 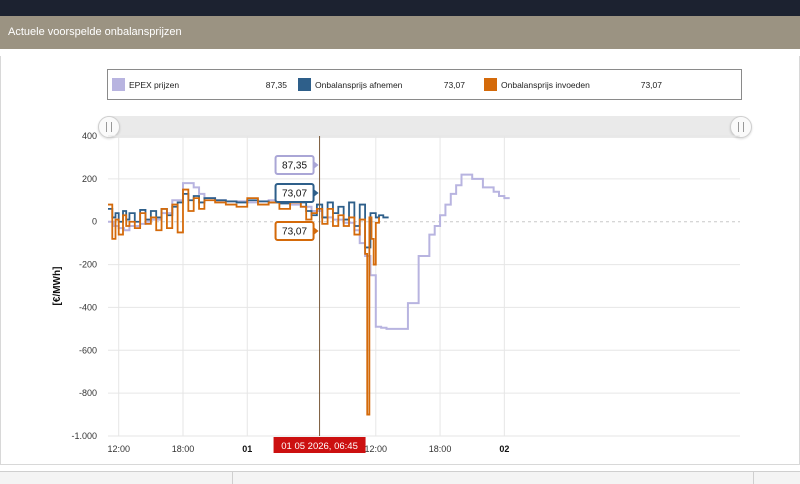 I want to click on tooltip-value-afnemen: 73,07, so click(x=294, y=194).